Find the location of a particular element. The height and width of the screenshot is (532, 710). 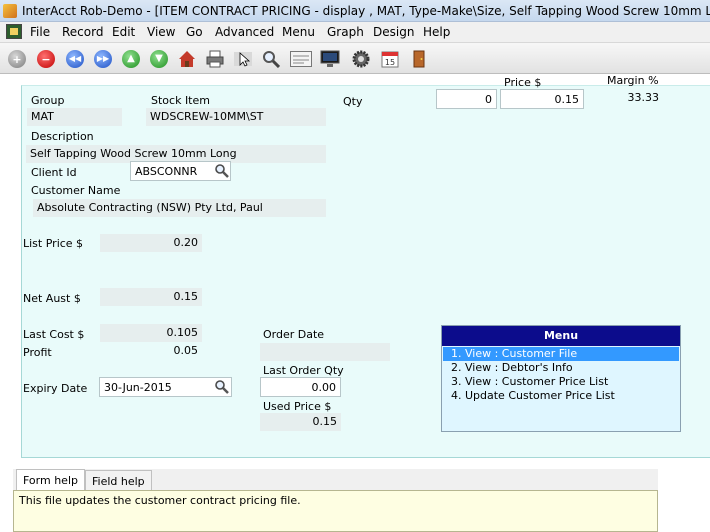

last-order-qty-field: 0.00 is located at coordinates (300, 387).